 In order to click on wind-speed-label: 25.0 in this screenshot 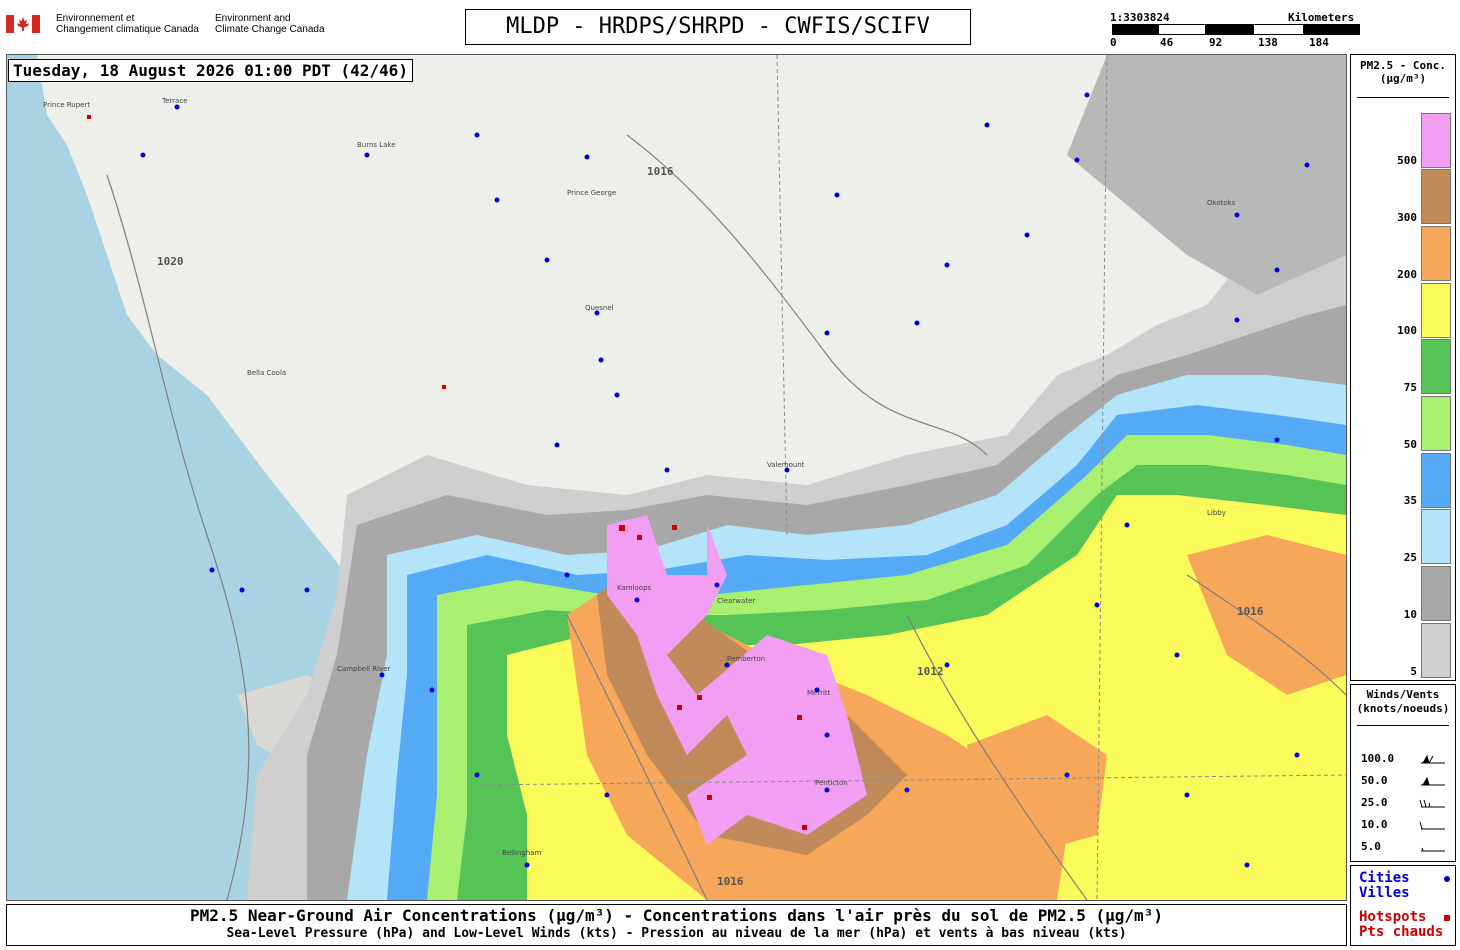, I will do `click(1374, 802)`.